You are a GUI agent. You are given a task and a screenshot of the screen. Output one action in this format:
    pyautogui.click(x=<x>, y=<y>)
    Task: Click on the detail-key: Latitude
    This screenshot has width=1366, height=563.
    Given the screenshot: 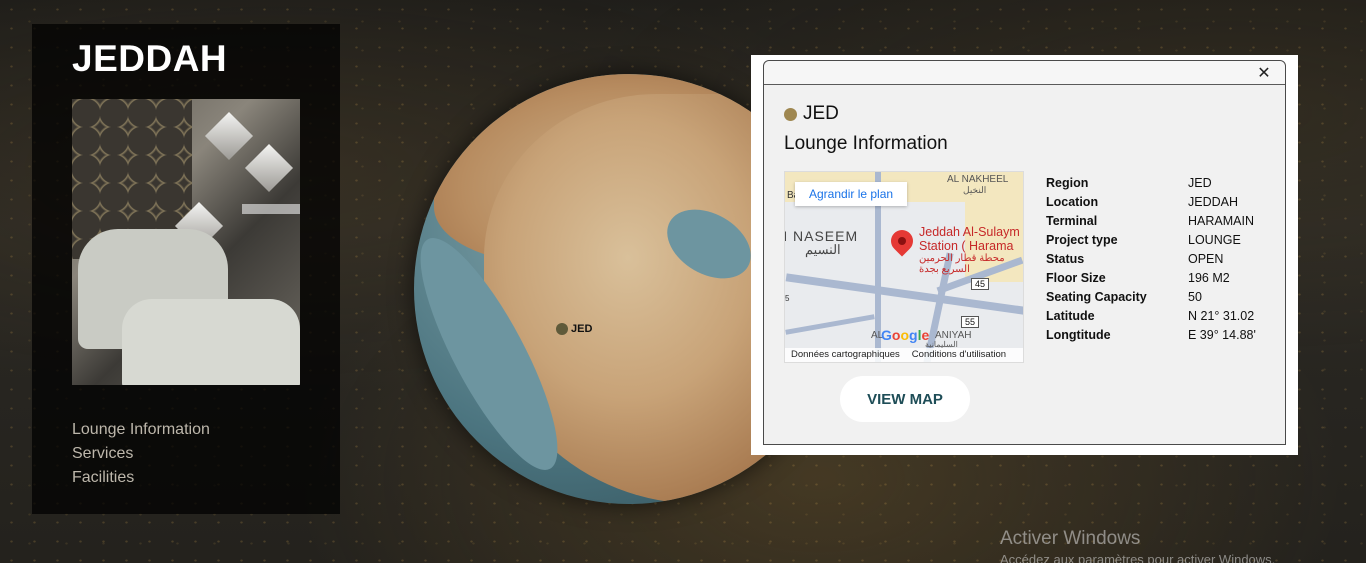 What is the action you would take?
    pyautogui.click(x=1070, y=315)
    